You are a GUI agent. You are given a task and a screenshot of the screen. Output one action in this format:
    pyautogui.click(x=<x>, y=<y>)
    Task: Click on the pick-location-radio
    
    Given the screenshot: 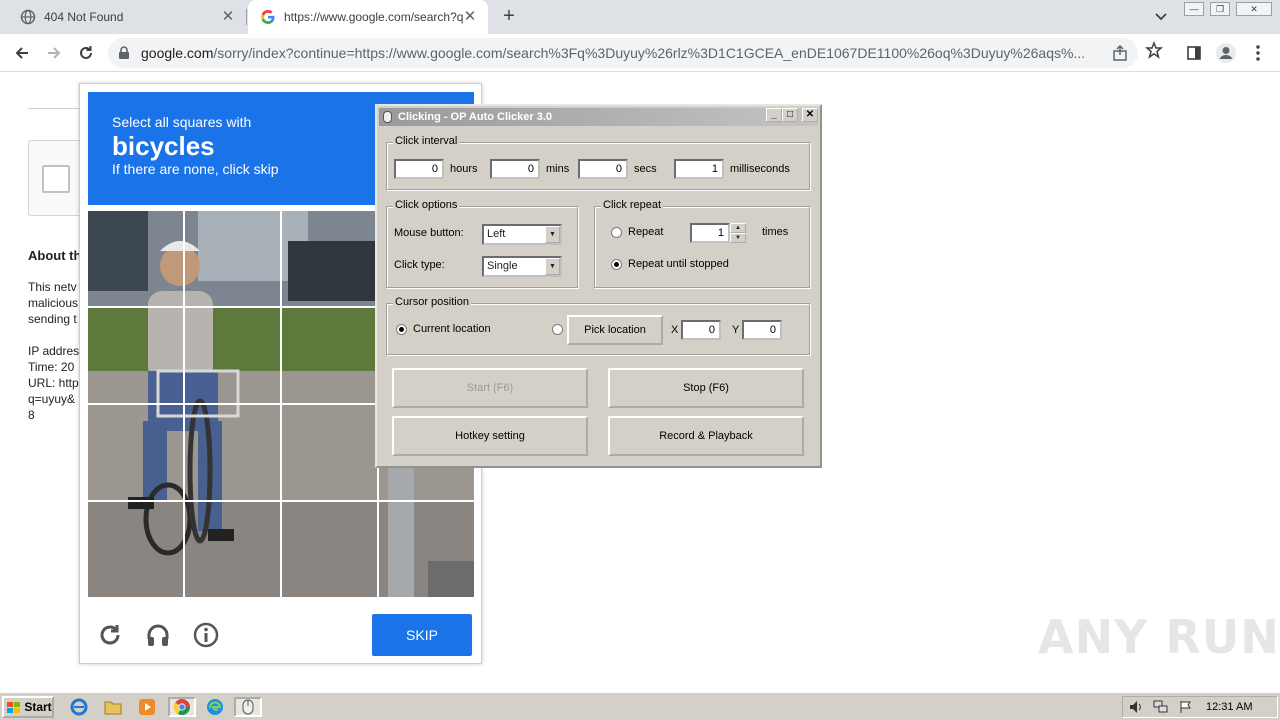 What is the action you would take?
    pyautogui.click(x=557, y=329)
    